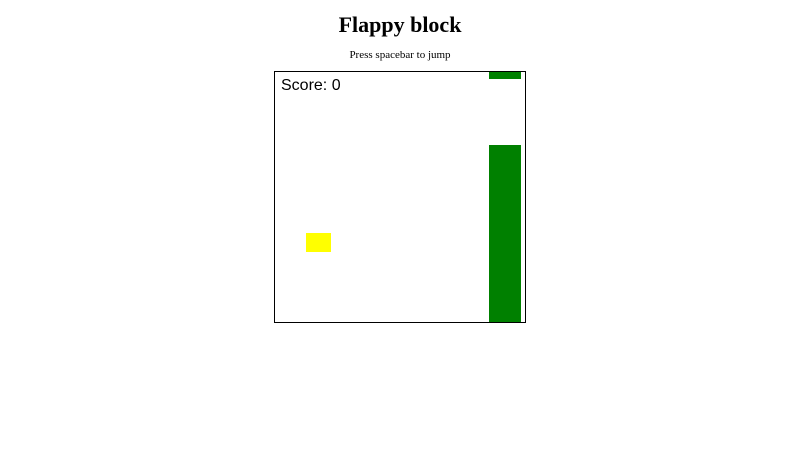 This screenshot has width=800, height=450. I want to click on top-pipe, so click(505, 75).